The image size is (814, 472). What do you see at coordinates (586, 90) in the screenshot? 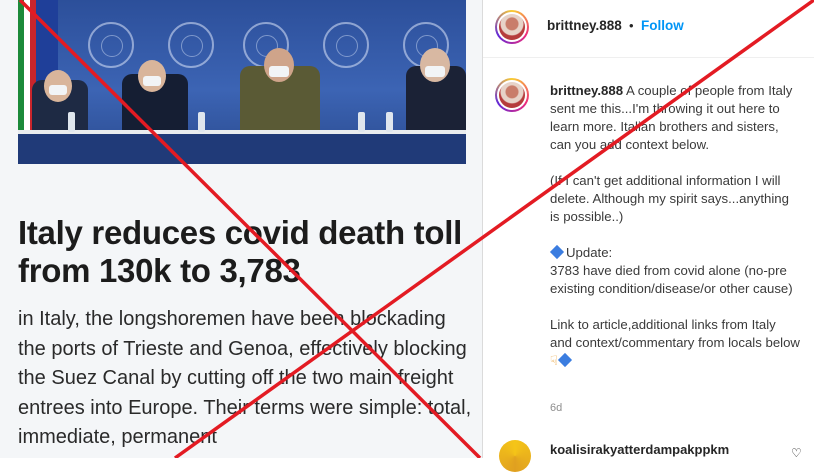
I see `caption-username: brittney.888` at bounding box center [586, 90].